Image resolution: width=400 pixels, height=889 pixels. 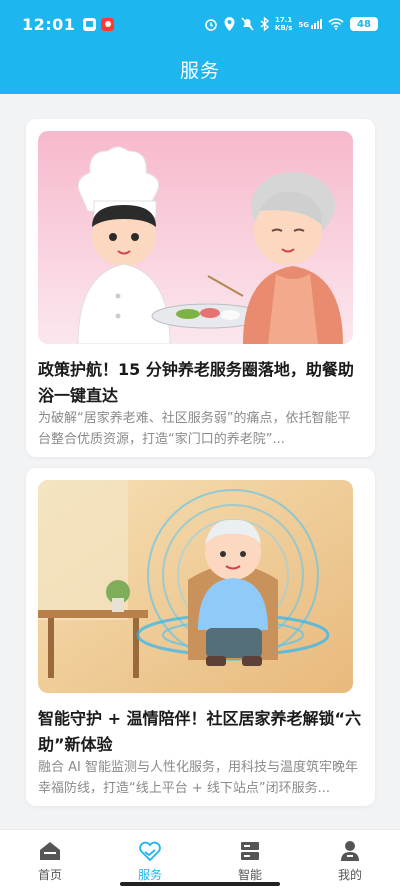 I want to click on tab-mine-label: 我的, so click(x=349, y=875).